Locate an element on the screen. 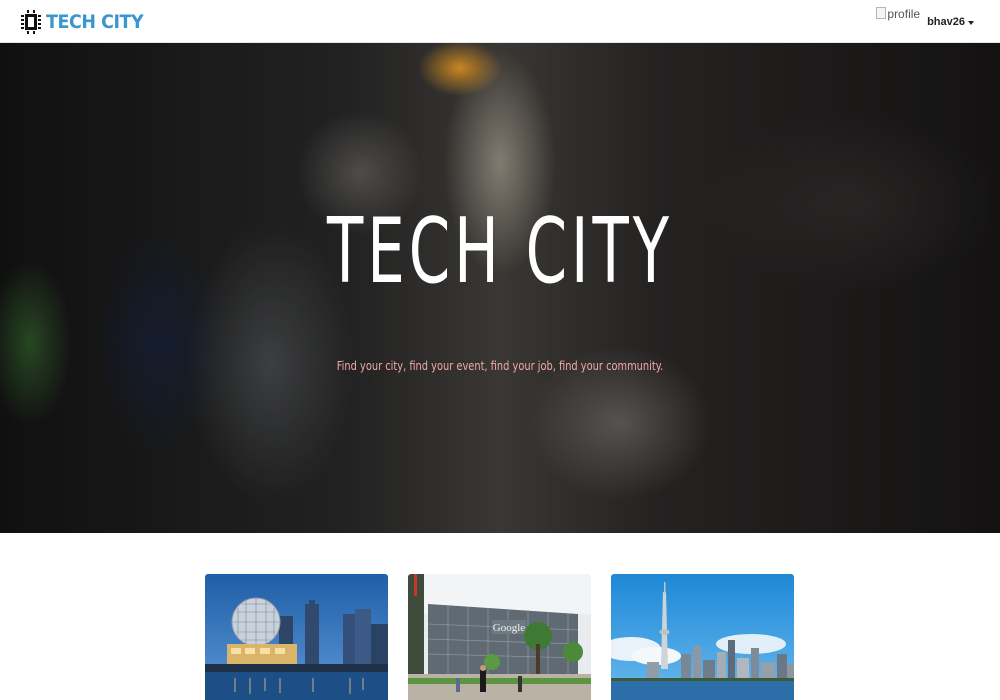  brand-link: TECH CITY is located at coordinates (86, 22).